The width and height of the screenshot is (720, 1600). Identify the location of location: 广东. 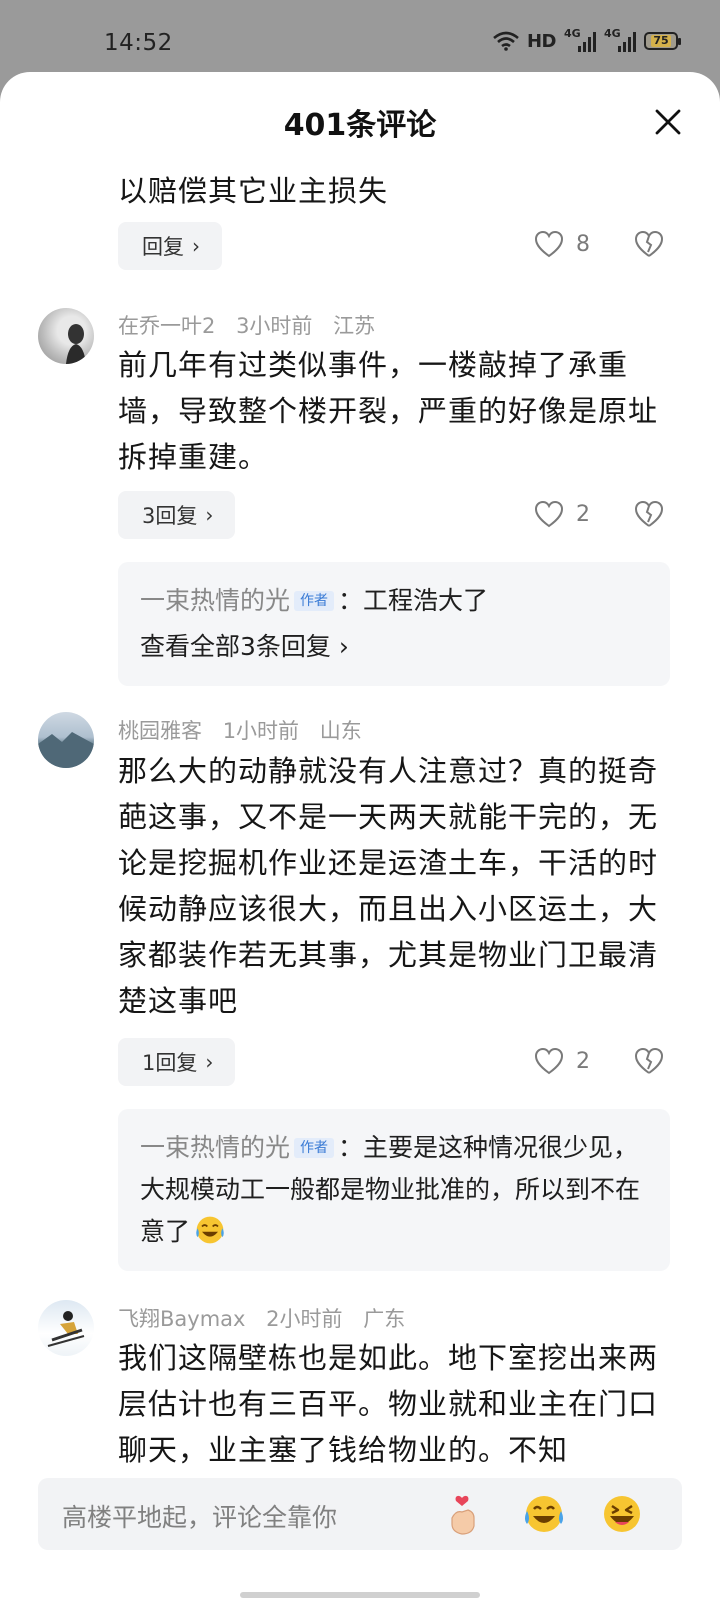
(384, 1319).